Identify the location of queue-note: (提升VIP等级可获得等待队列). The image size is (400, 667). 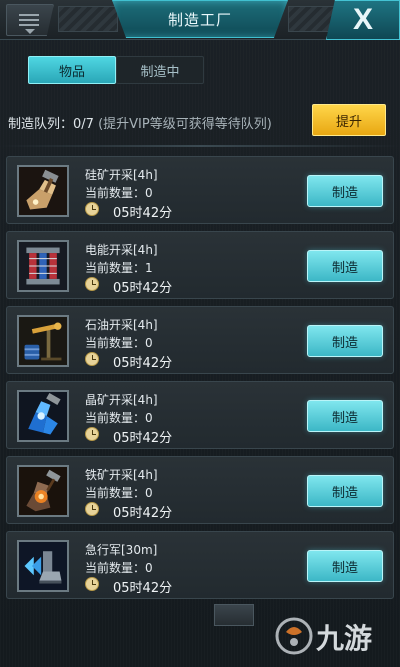
(185, 124).